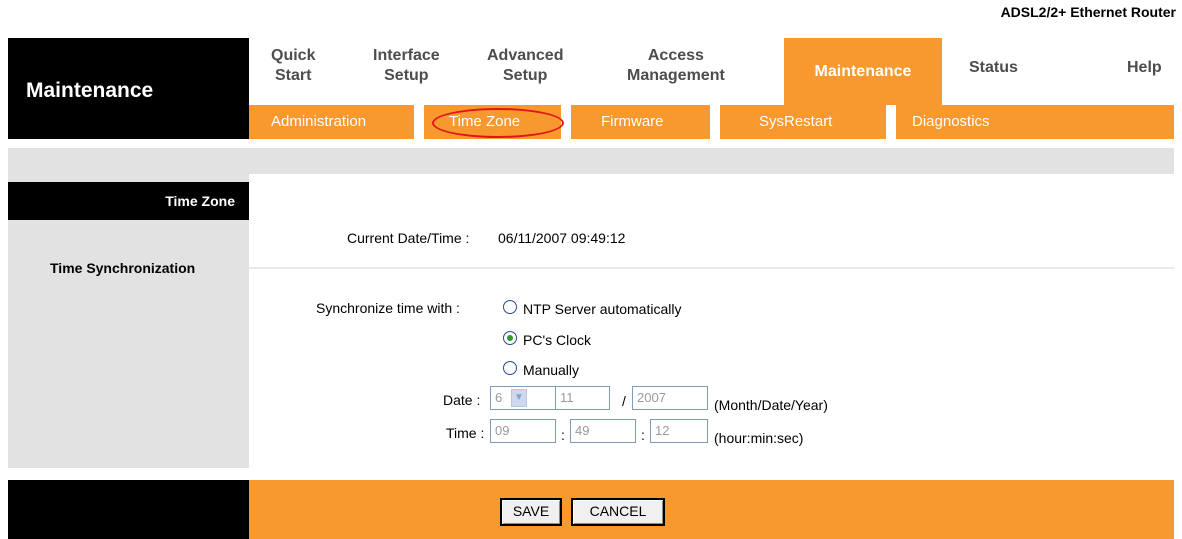 The width and height of the screenshot is (1182, 539). What do you see at coordinates (293, 66) in the screenshot?
I see `tab-quick-start: Quick Start` at bounding box center [293, 66].